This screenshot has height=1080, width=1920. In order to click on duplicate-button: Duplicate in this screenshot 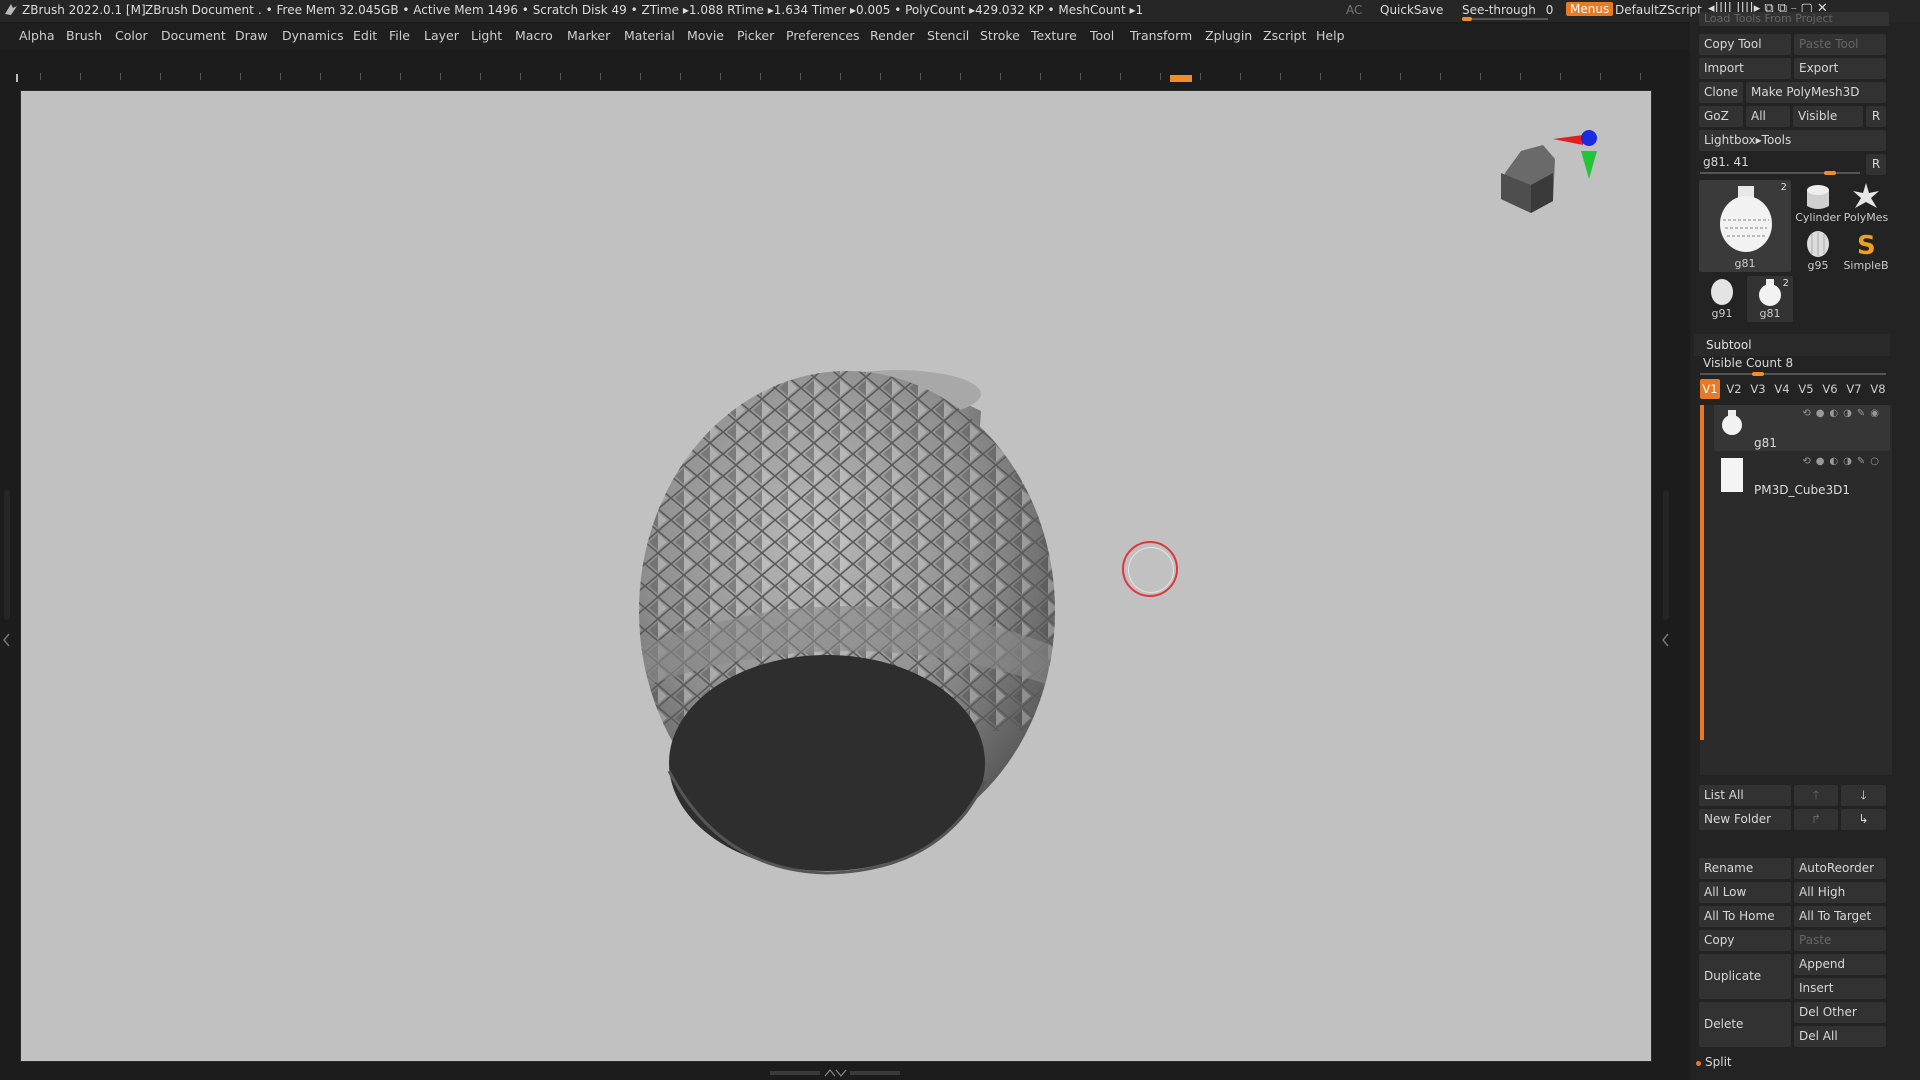, I will do `click(1745, 976)`.